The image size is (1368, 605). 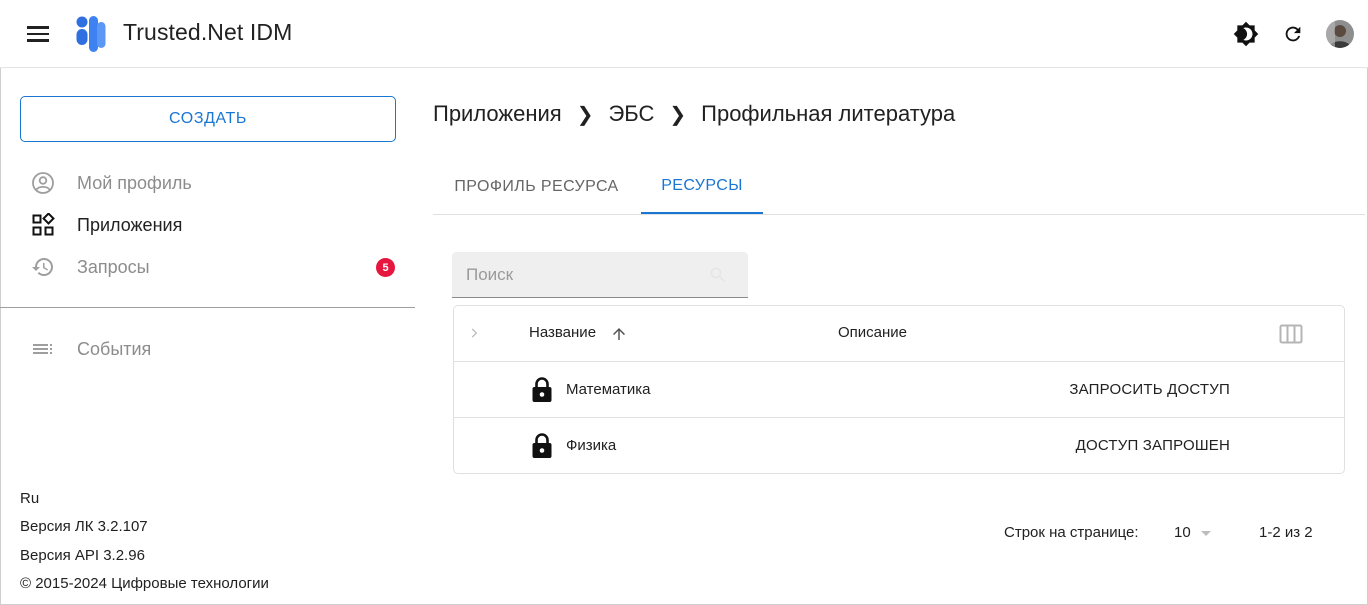 What do you see at coordinates (43, 183) in the screenshot?
I see `account-circle-icon` at bounding box center [43, 183].